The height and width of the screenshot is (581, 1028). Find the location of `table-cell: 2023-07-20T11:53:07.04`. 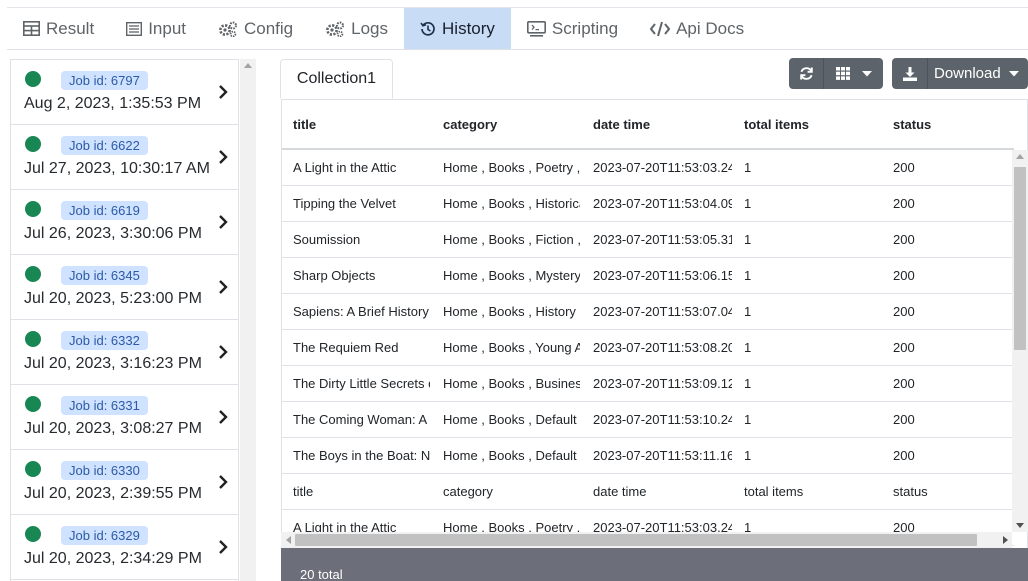

table-cell: 2023-07-20T11:53:07.04 is located at coordinates (662, 311).